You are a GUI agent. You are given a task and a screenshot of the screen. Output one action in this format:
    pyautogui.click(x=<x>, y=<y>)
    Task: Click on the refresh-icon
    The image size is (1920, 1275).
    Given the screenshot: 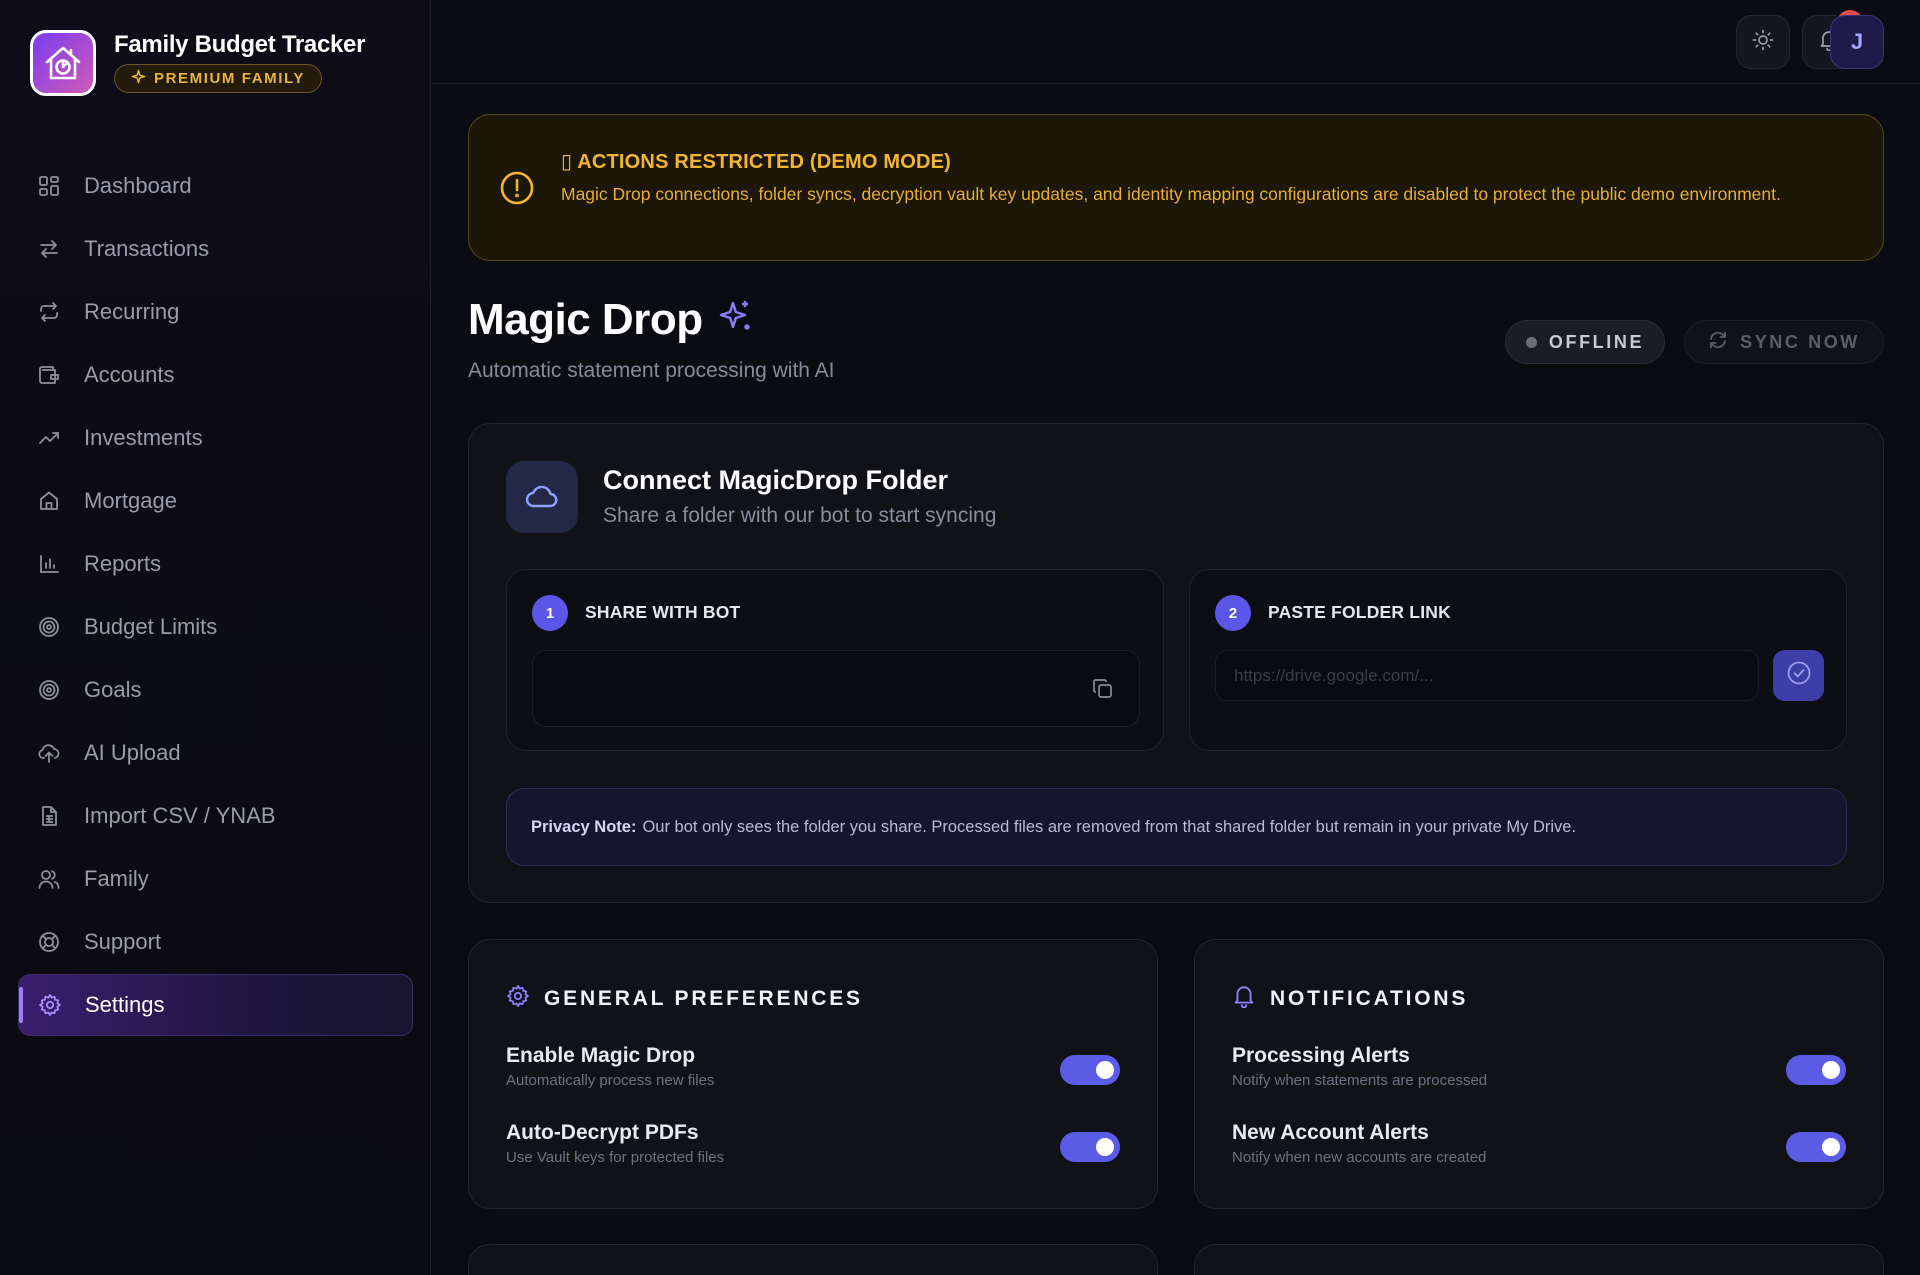 What is the action you would take?
    pyautogui.click(x=1718, y=342)
    